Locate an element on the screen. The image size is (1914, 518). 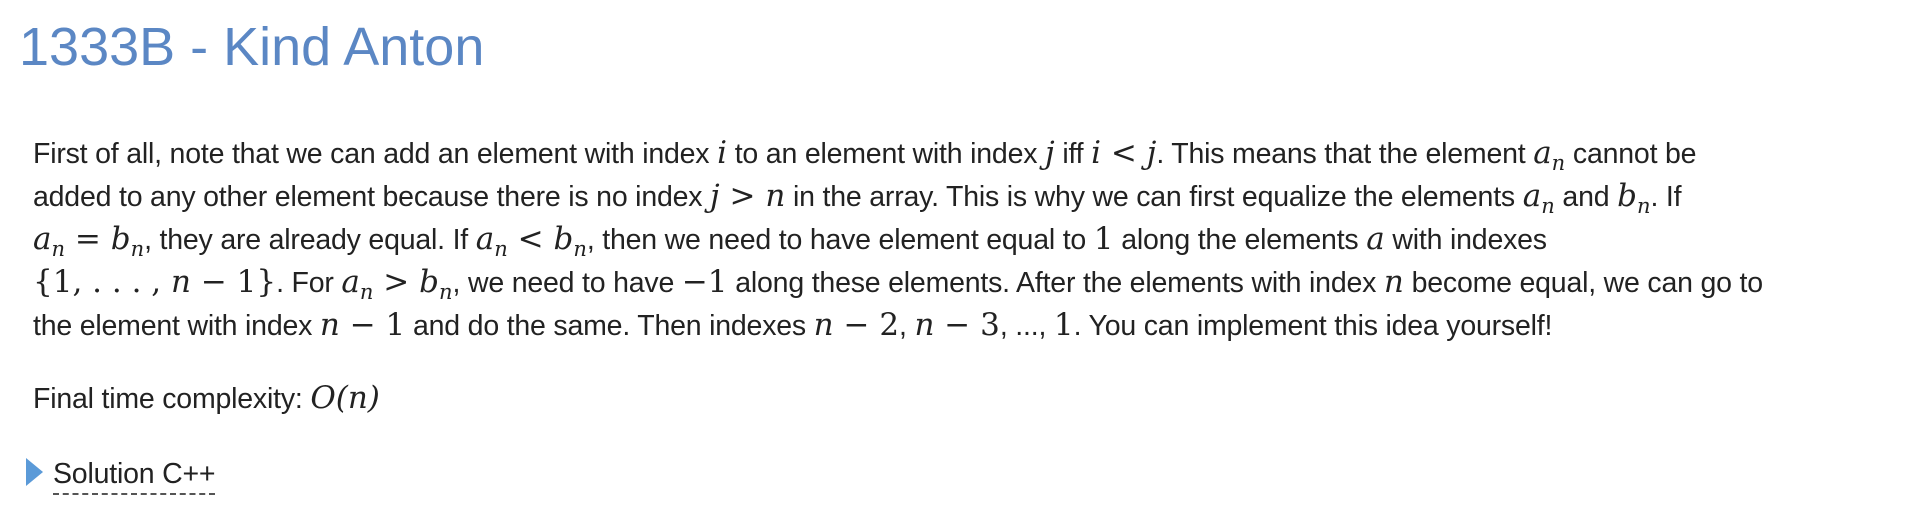
math-index-j: j is located at coordinates (1050, 153).